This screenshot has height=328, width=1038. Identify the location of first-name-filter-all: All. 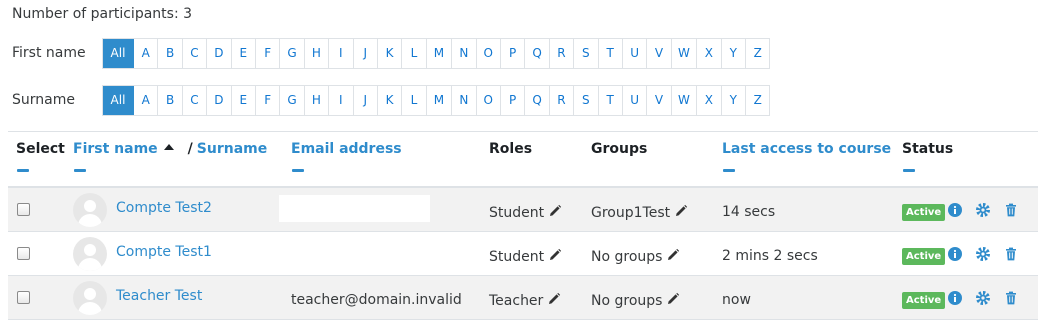
(118, 53).